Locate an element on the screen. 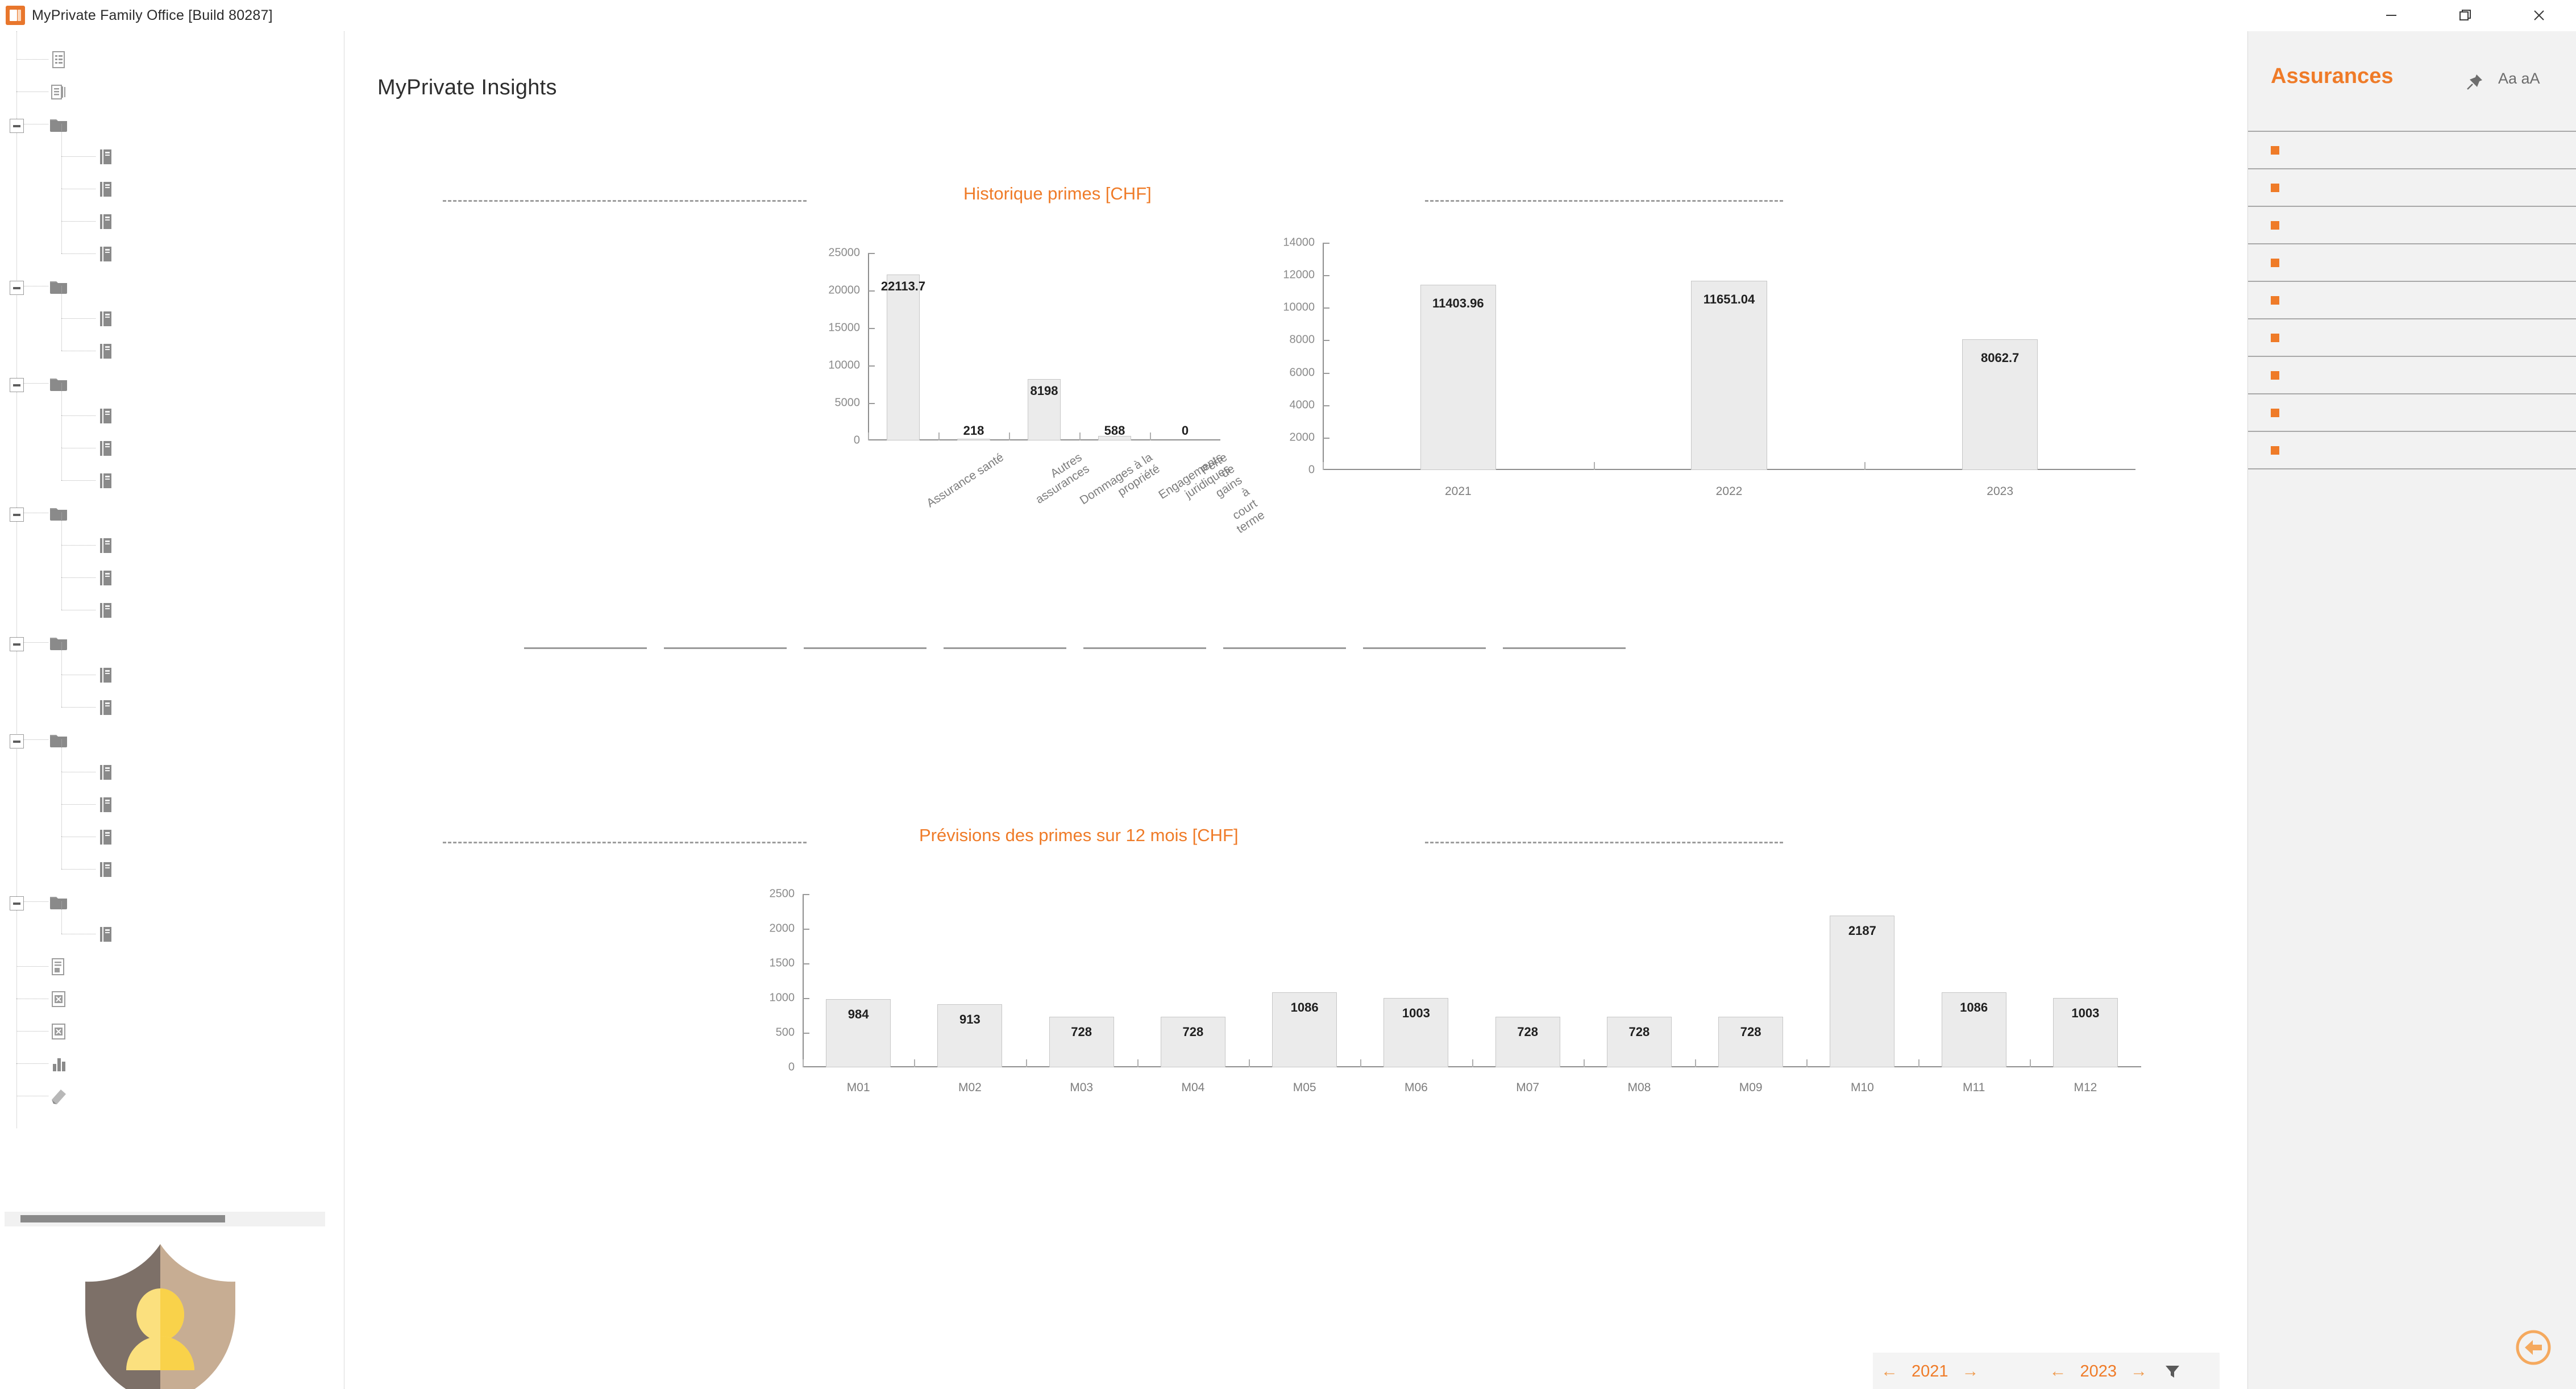 The width and height of the screenshot is (2576, 1389). context-item-benchmark is located at coordinates (2412, 337).